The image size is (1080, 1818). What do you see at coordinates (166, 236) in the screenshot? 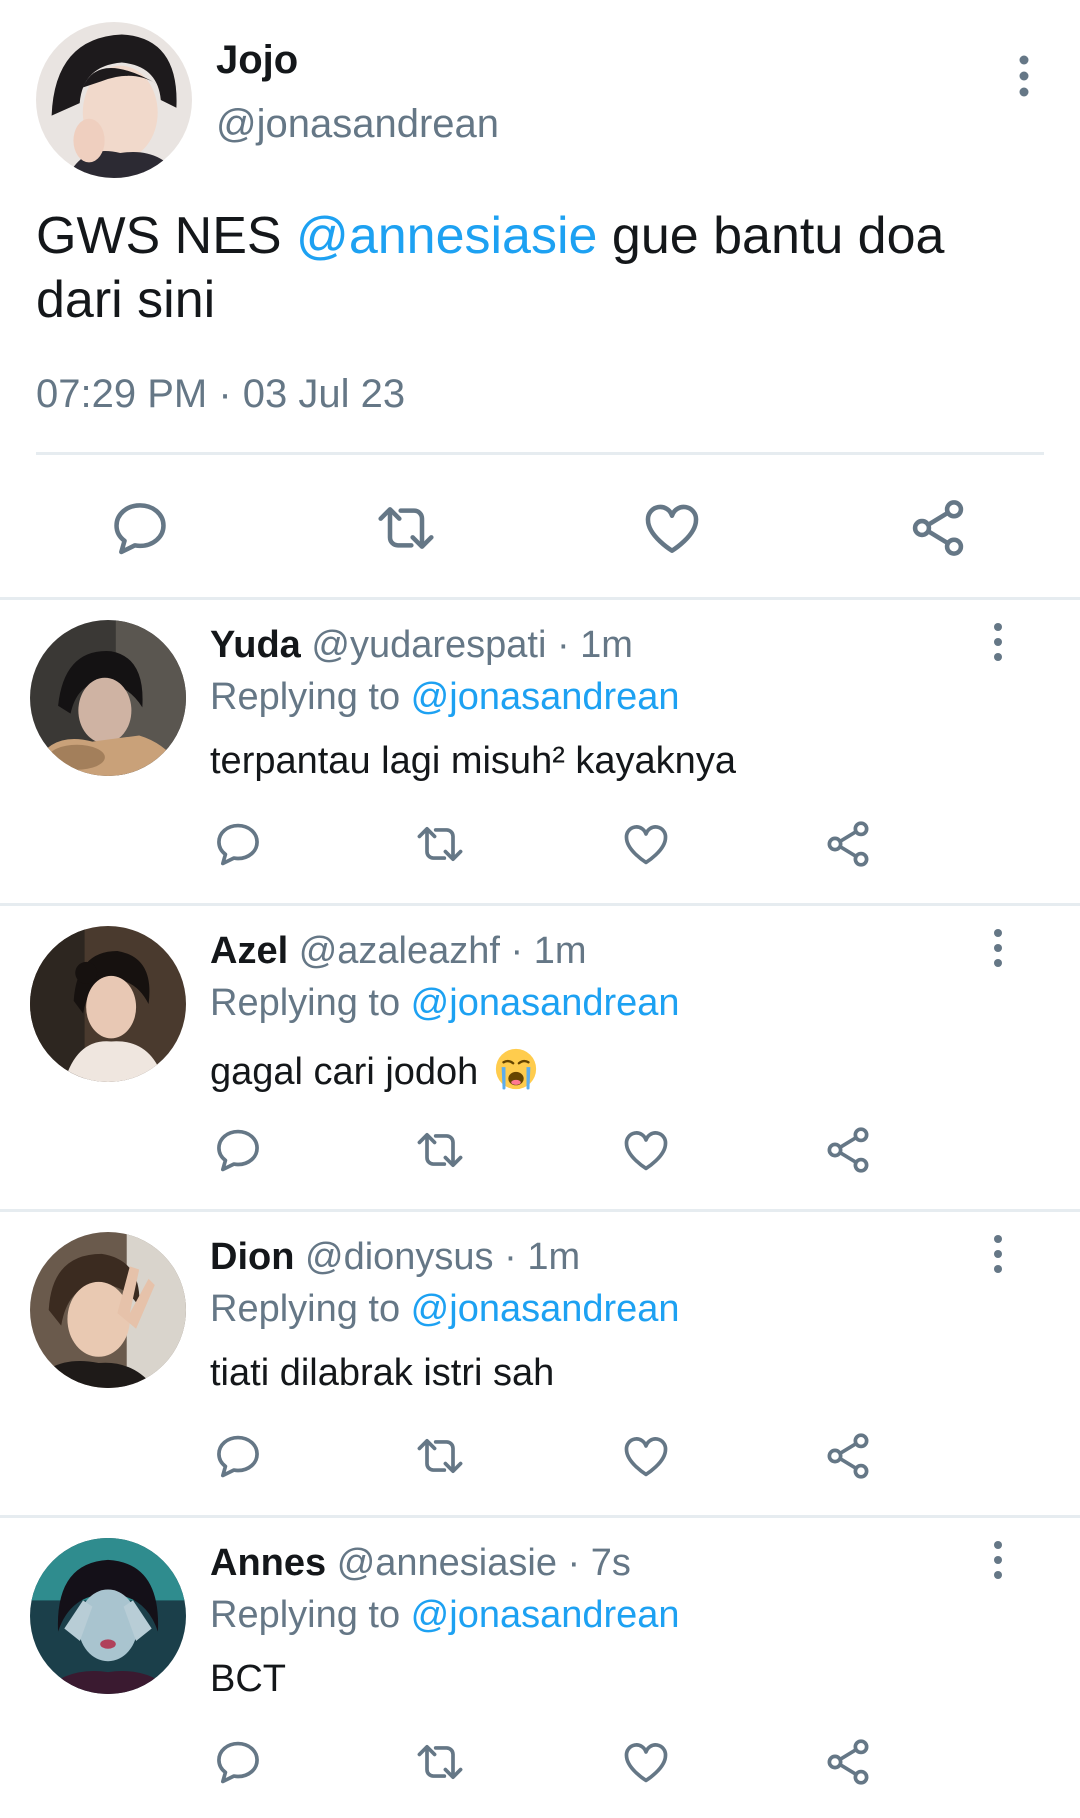
I see `tweet-text-before: GWS NES` at bounding box center [166, 236].